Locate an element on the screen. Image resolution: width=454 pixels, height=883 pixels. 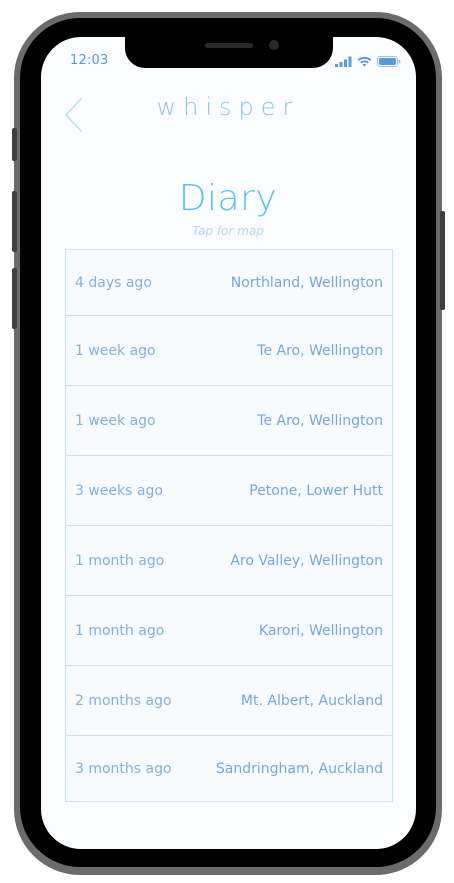
entry-location: Sandringham, Auckland is located at coordinates (299, 768).